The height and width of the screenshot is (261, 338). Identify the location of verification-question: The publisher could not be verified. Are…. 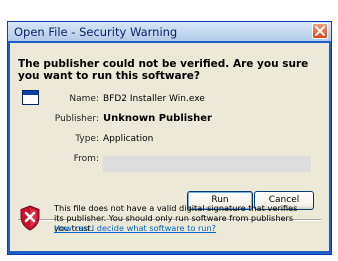
(163, 70).